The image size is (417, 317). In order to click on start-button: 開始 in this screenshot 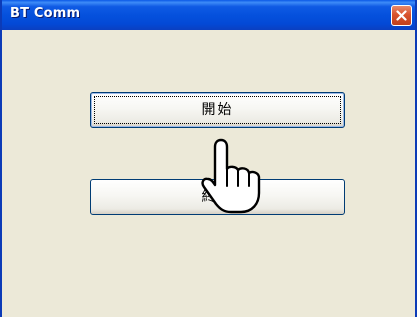, I will do `click(217, 110)`.